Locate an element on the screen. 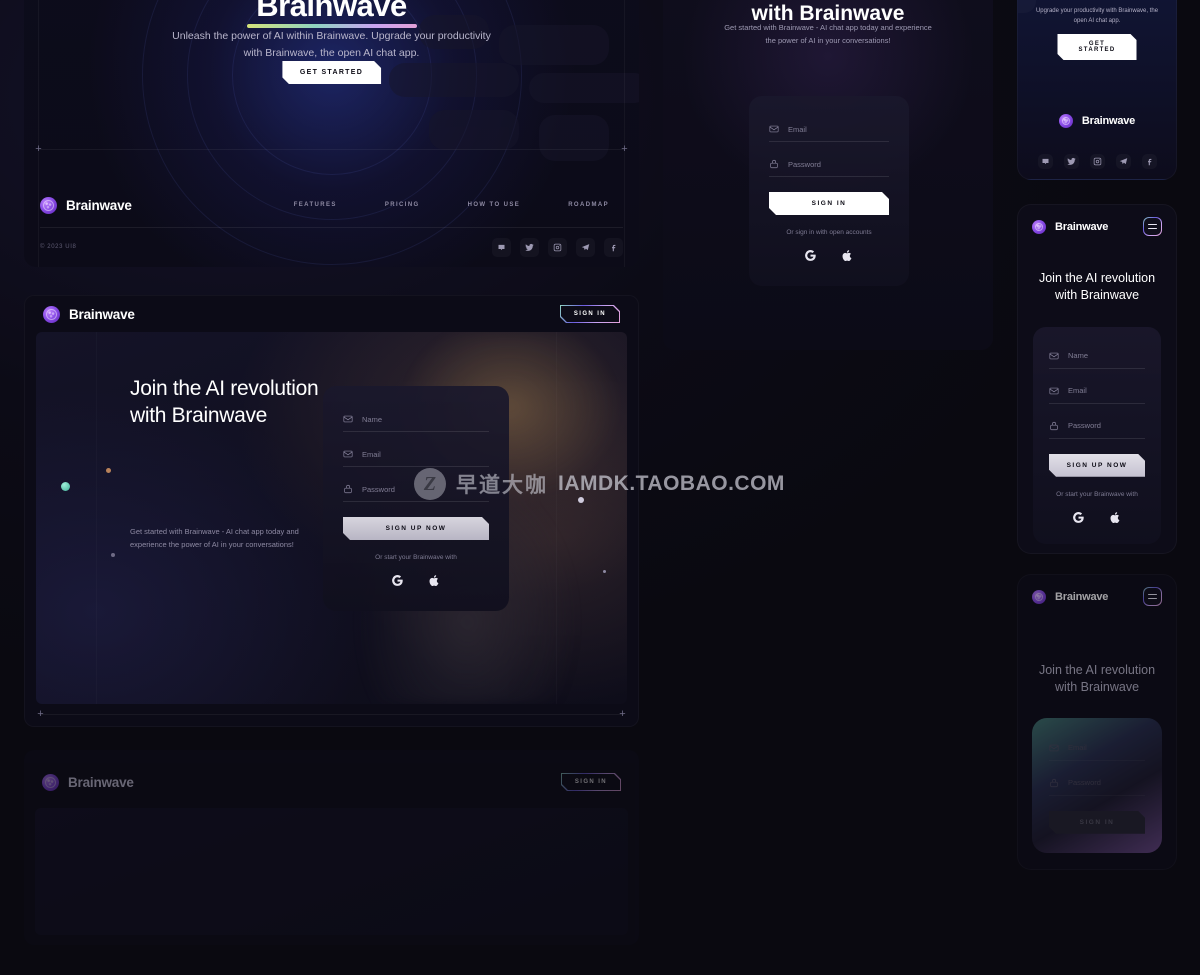  mobile-hero-socials is located at coordinates (1097, 161).